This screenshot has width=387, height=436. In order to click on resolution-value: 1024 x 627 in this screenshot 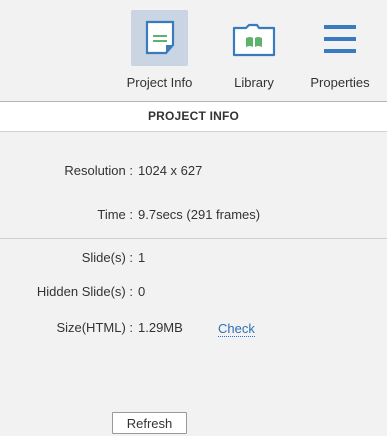, I will do `click(170, 170)`.